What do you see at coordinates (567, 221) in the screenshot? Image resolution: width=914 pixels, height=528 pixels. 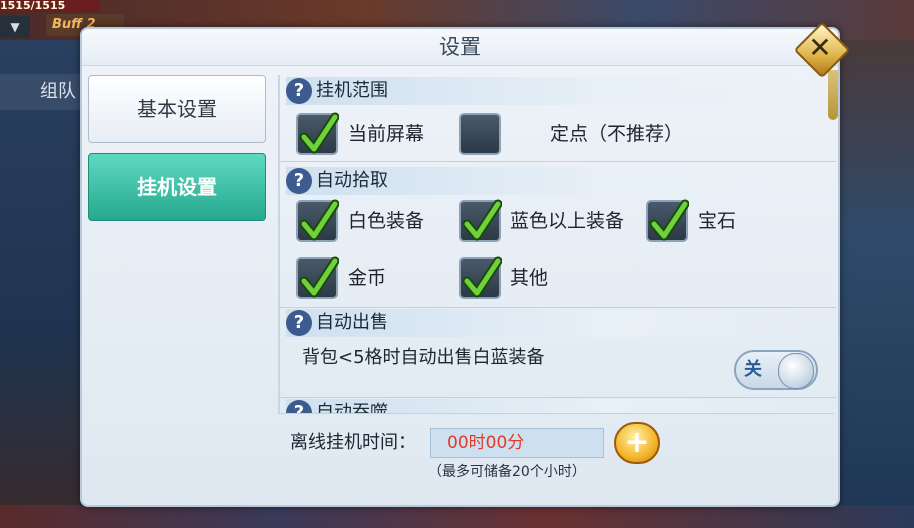 I see `label-blue-gear: 蓝色以上装备` at bounding box center [567, 221].